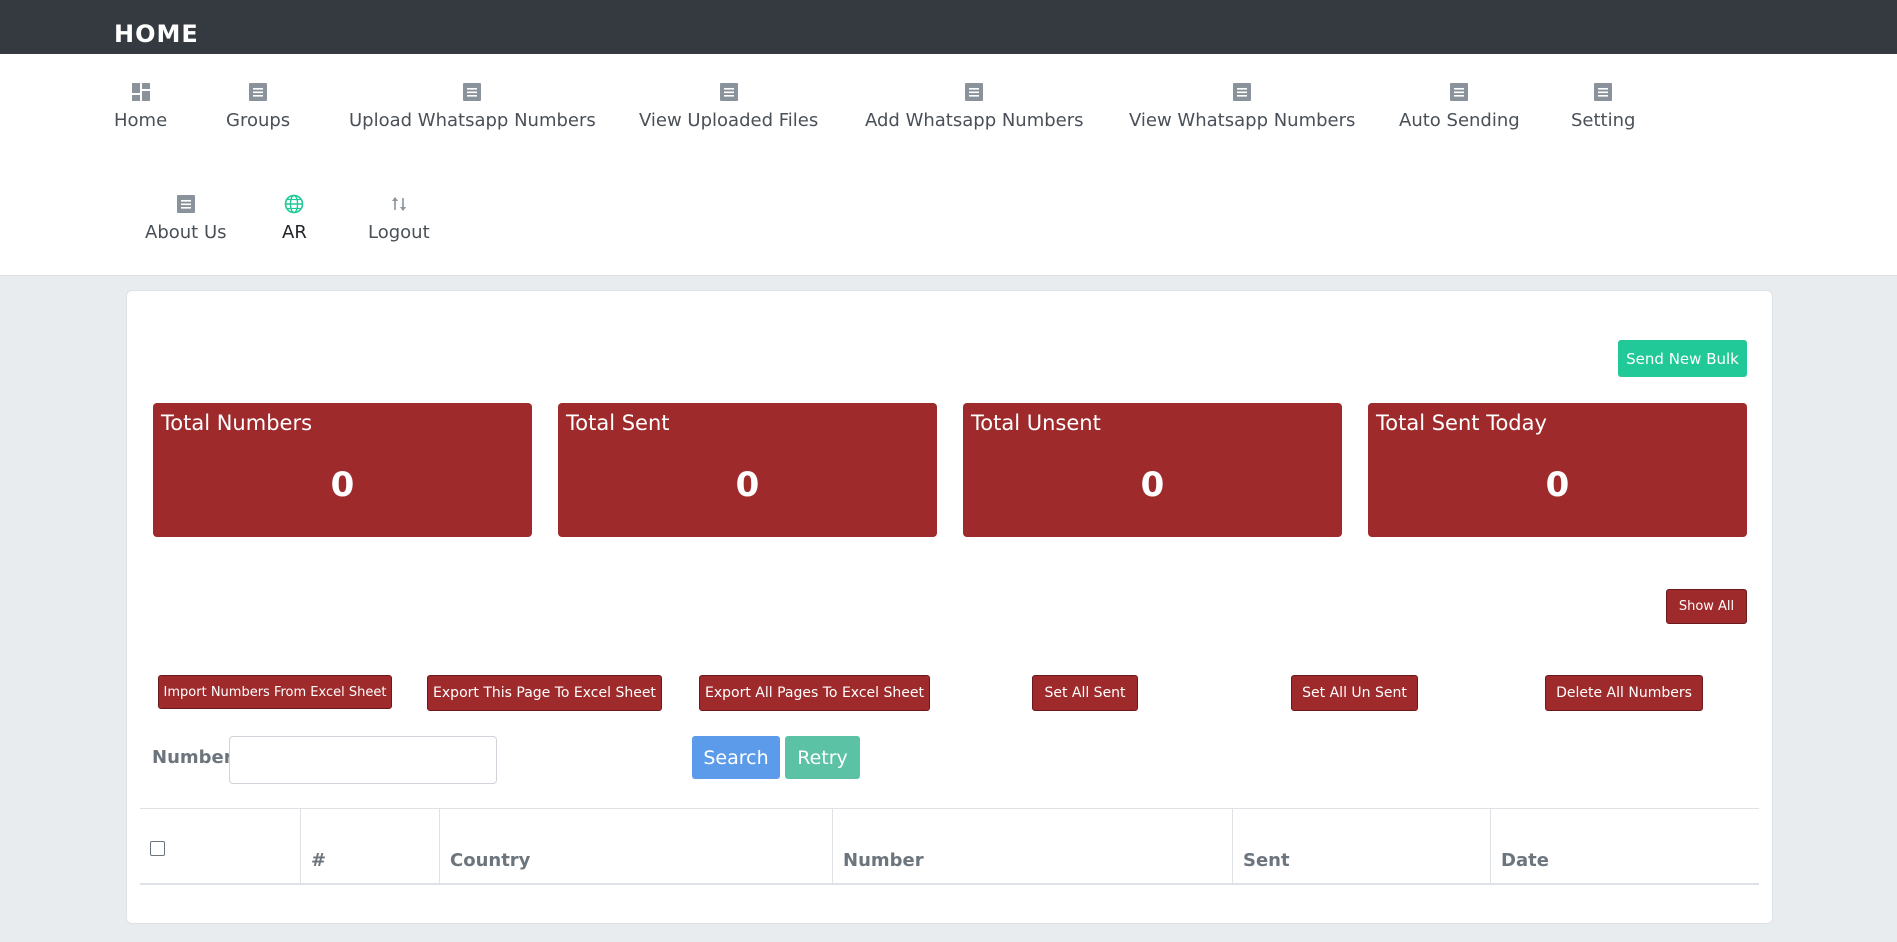  What do you see at coordinates (618, 423) in the screenshot?
I see `stat-label: Total Sent` at bounding box center [618, 423].